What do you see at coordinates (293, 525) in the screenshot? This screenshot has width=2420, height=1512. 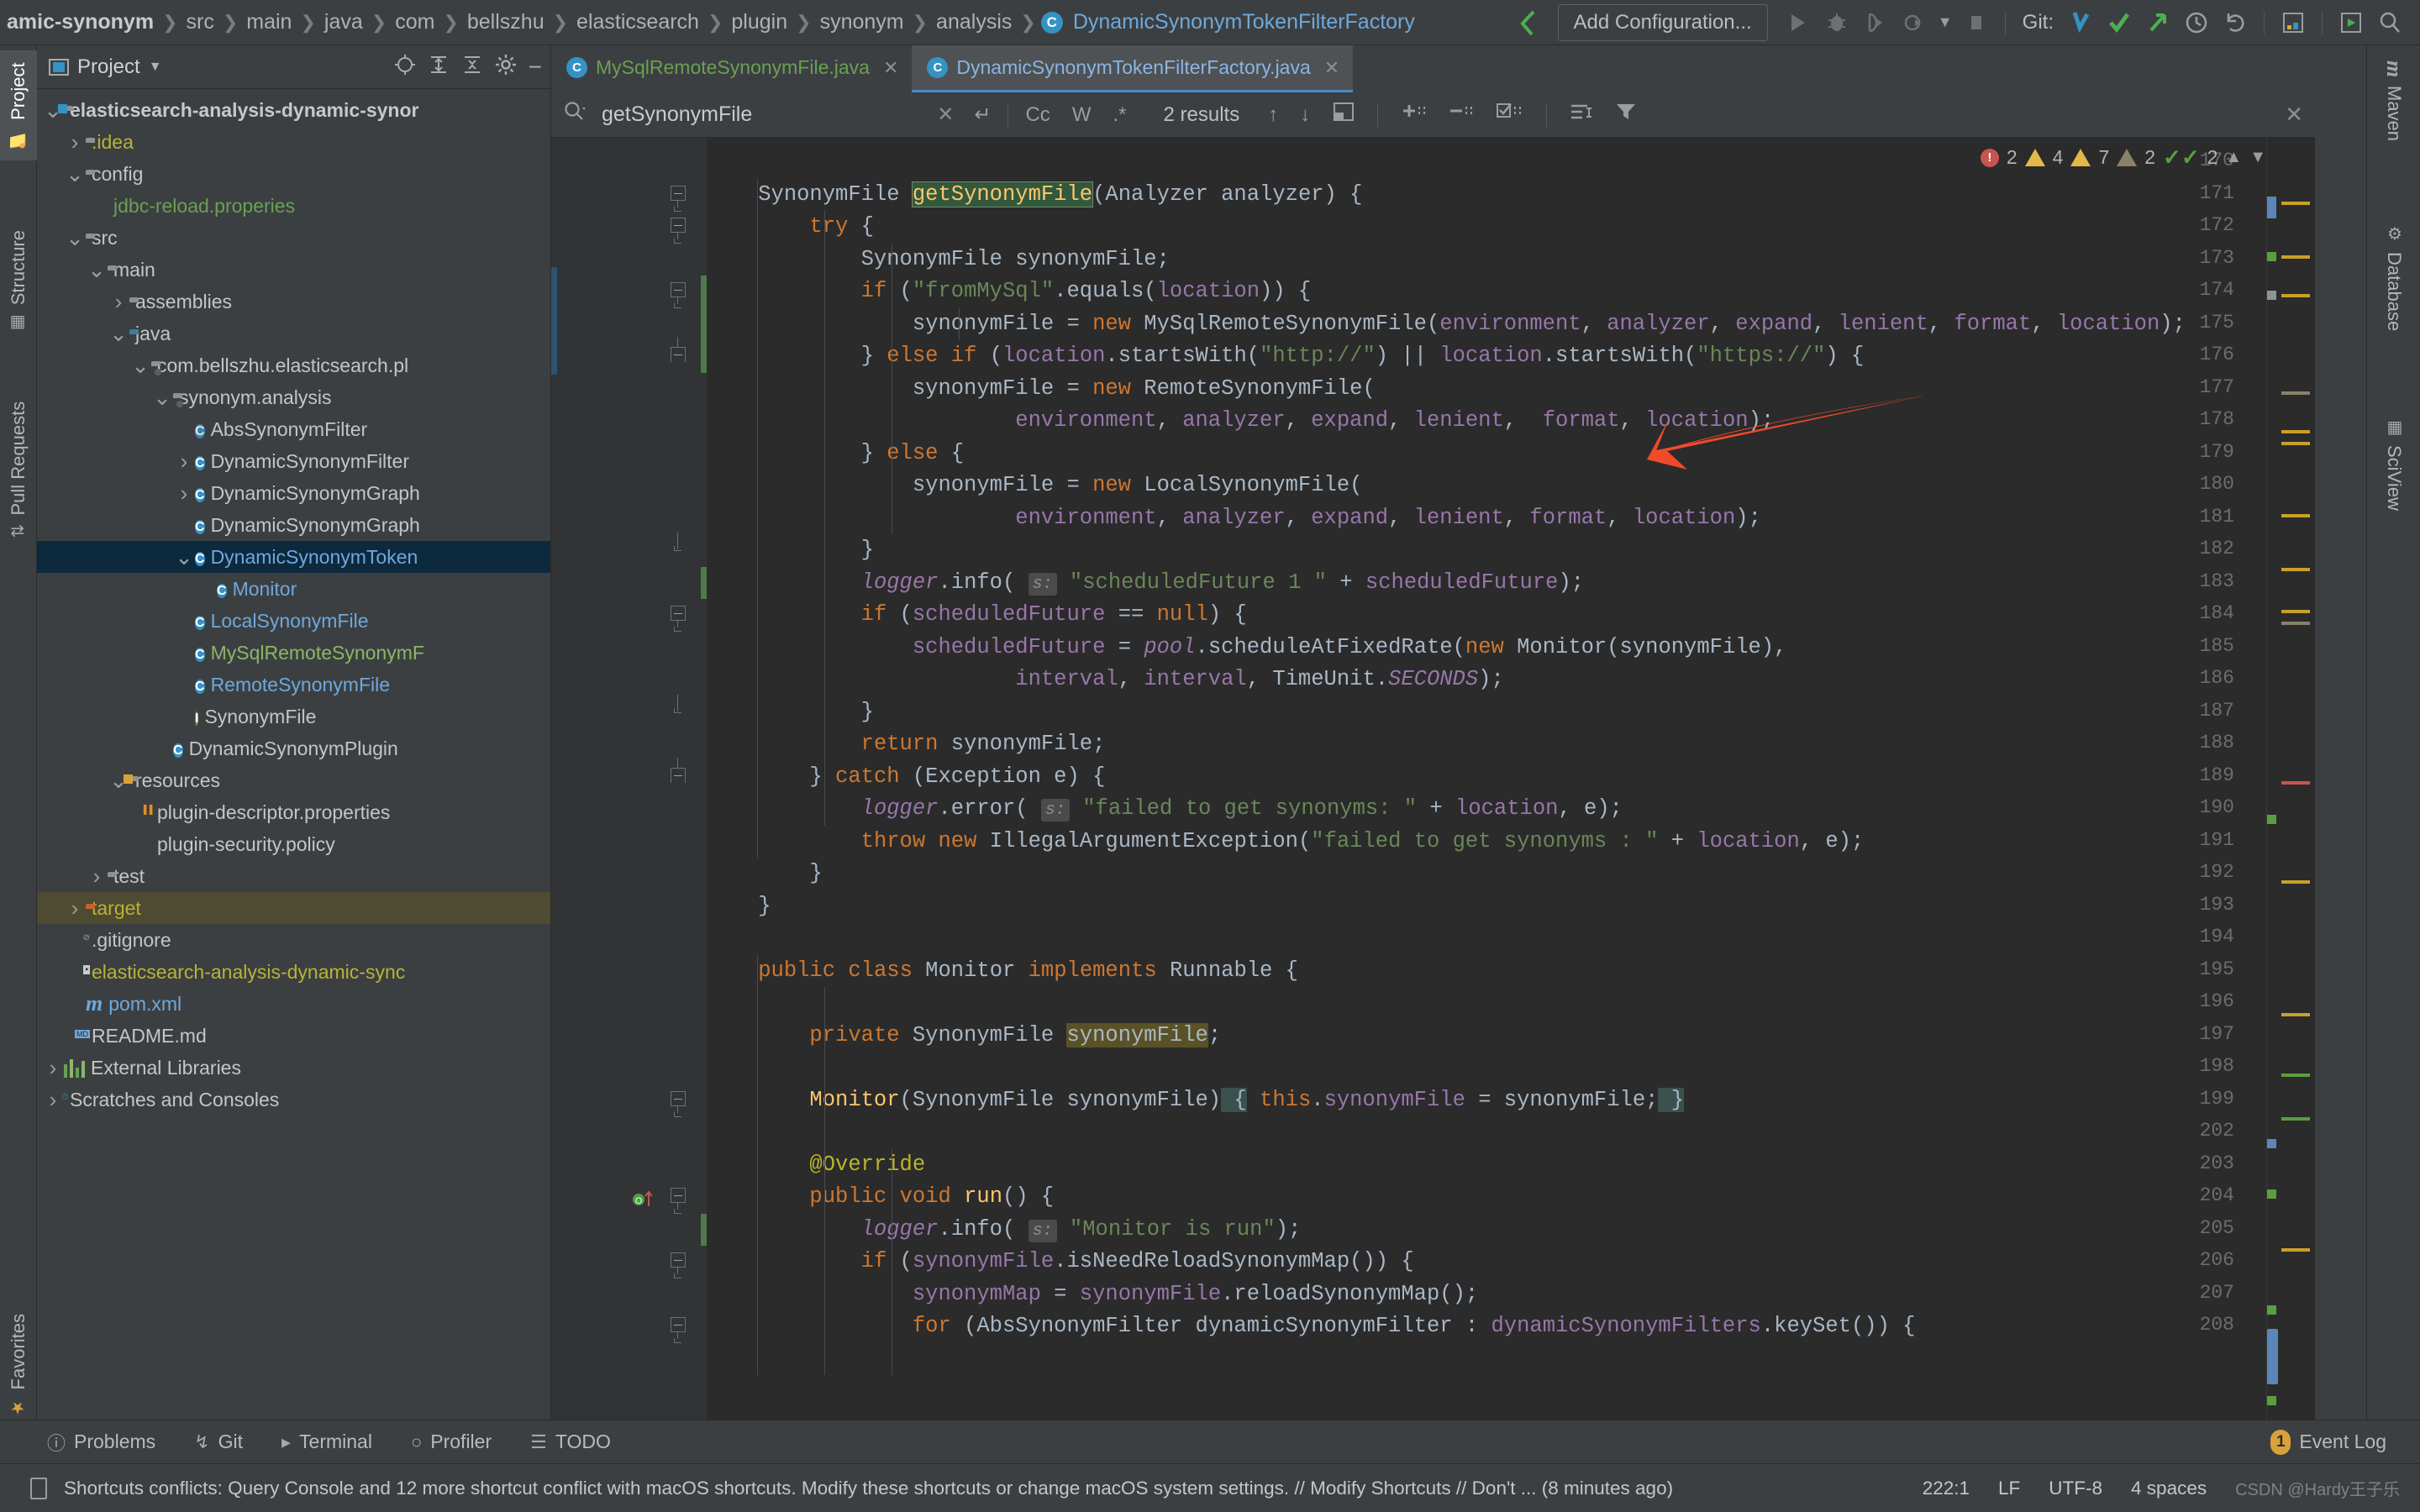 I see `tree-node: C DynamicSynonymGraph` at bounding box center [293, 525].